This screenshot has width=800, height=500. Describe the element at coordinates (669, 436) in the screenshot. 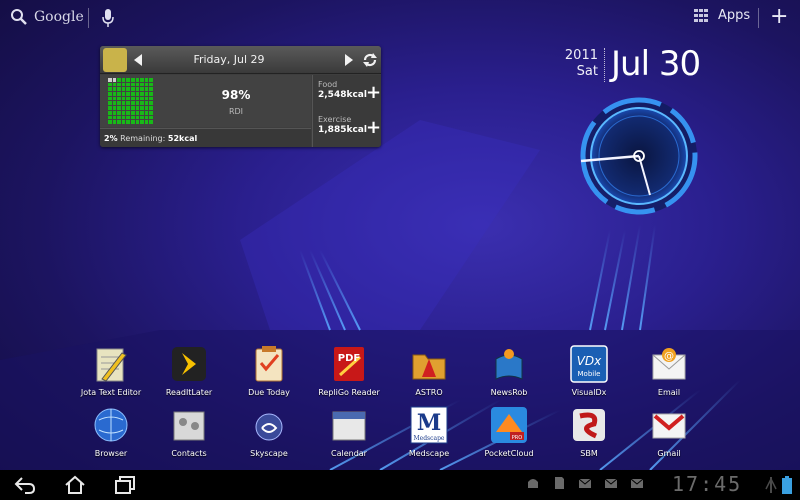

I see `app-gmail: Gmail` at that location.